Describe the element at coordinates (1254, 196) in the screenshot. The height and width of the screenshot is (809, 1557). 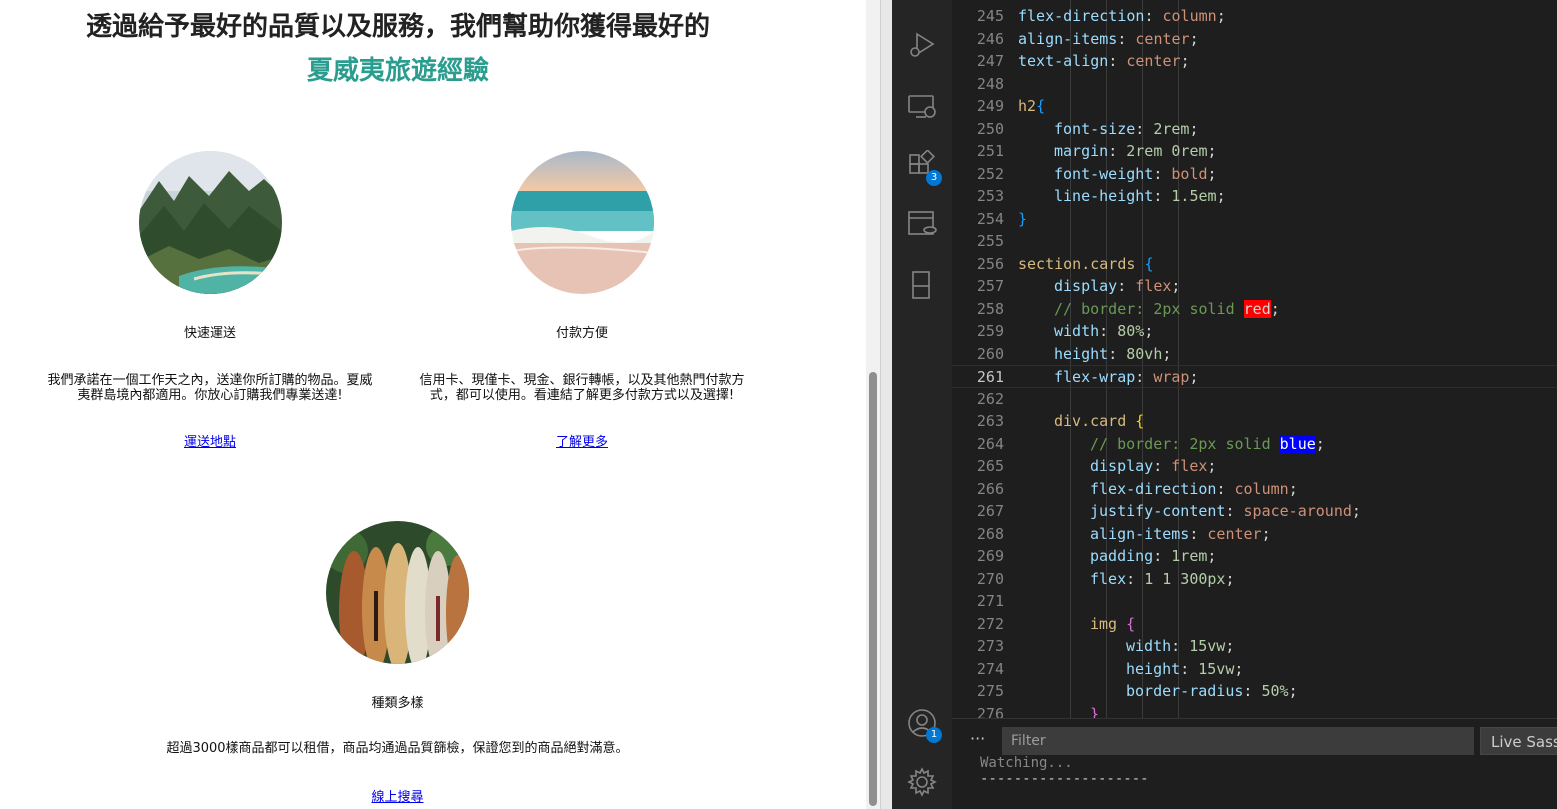
I see `code-line: 253 line-height: 1.5em;` at that location.